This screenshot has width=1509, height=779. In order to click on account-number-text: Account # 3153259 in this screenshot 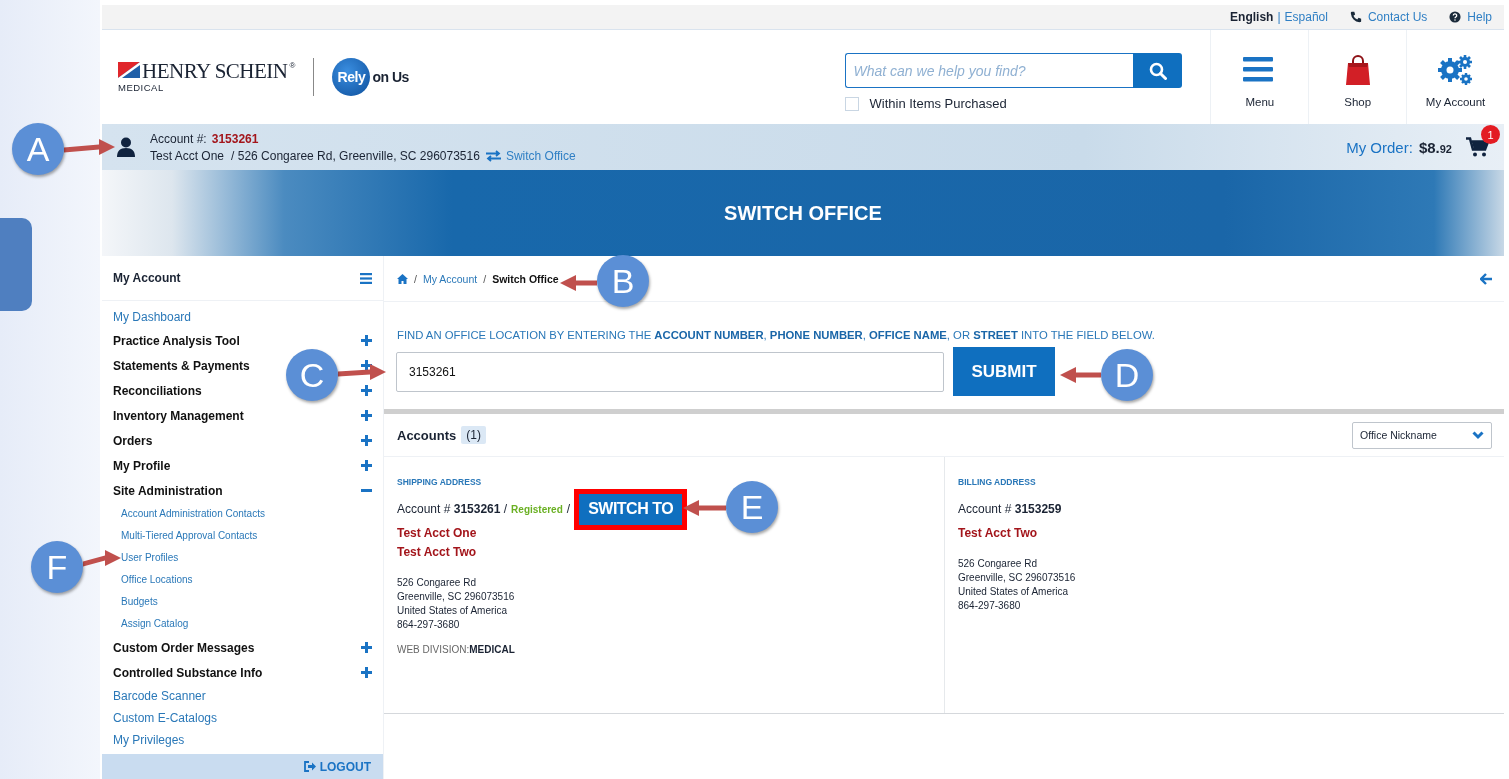, I will do `click(1010, 509)`.